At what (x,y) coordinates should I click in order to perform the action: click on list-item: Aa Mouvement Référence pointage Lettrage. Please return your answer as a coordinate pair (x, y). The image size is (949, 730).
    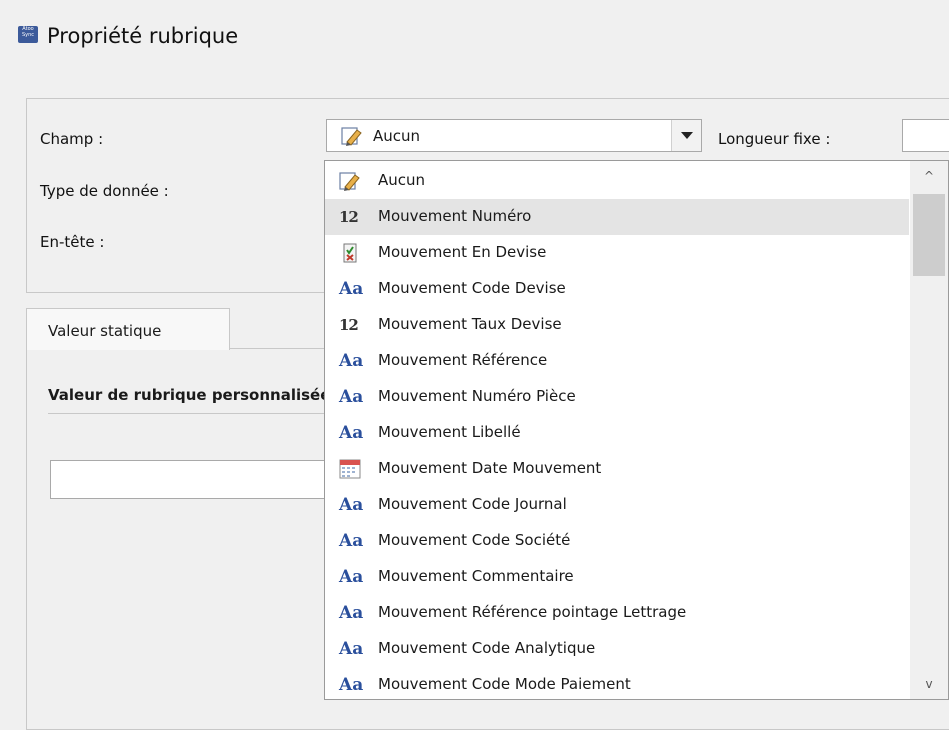
    Looking at the image, I should click on (617, 613).